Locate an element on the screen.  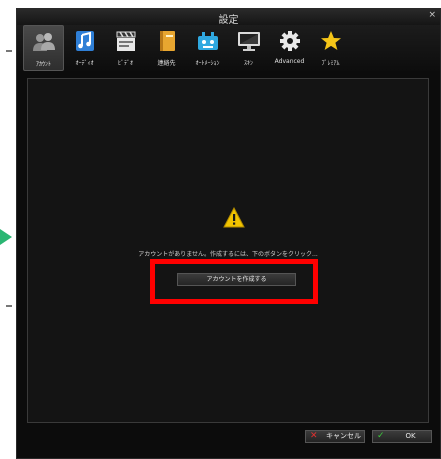
cancel-button: ✕ キャンセル is located at coordinates (335, 436).